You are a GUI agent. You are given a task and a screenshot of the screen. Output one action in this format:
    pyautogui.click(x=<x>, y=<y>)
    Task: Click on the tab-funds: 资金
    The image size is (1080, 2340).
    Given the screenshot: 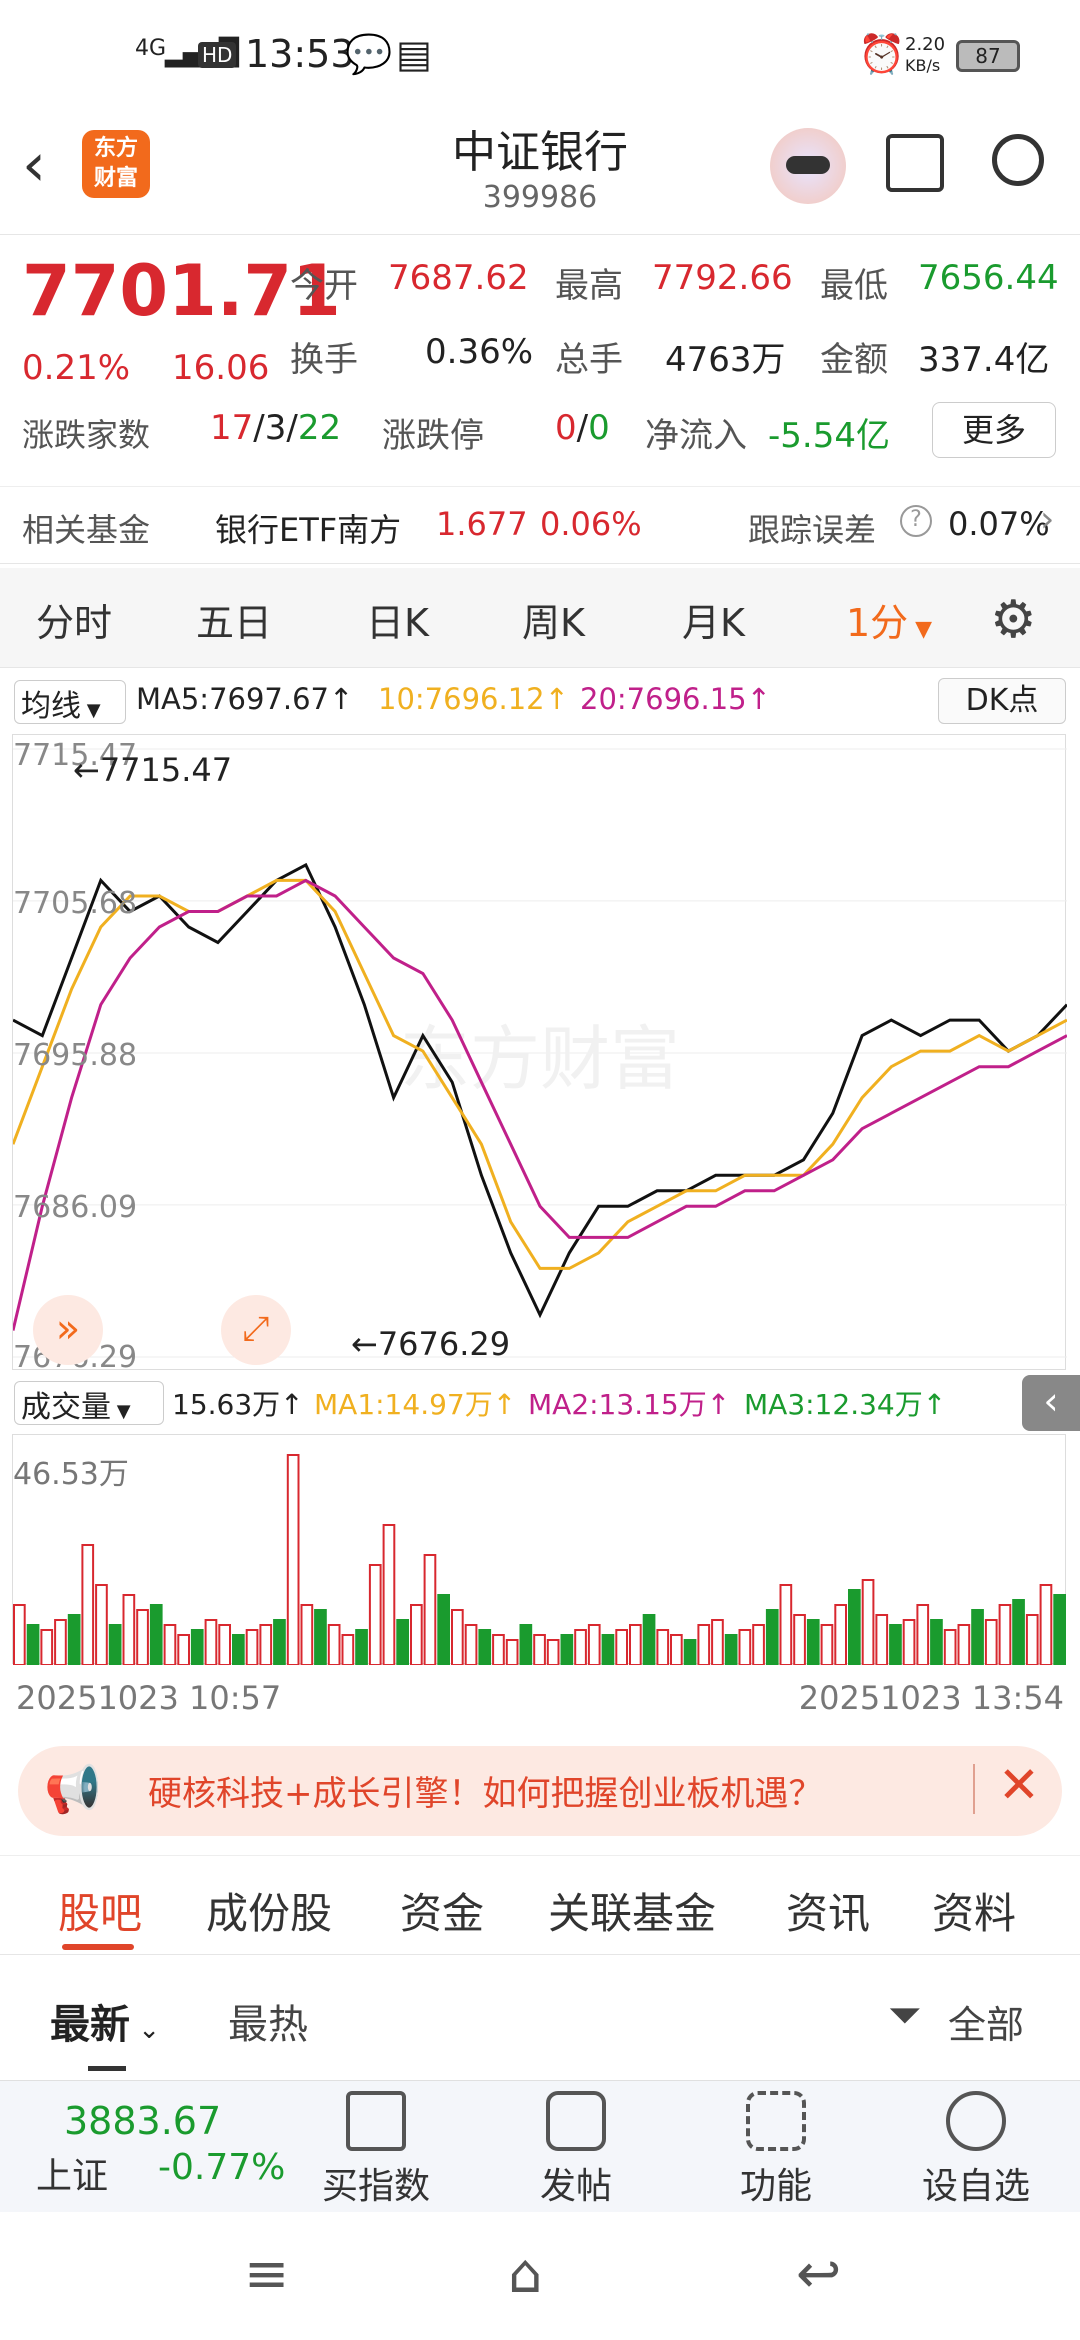 What is the action you would take?
    pyautogui.click(x=442, y=1910)
    